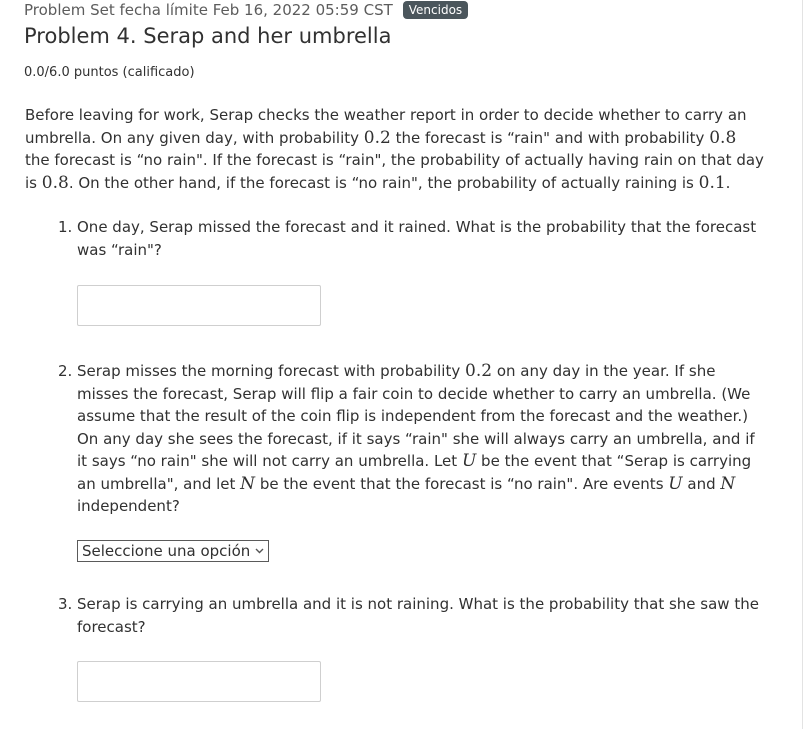 The height and width of the screenshot is (729, 807). I want to click on chevron-down-icon, so click(259, 551).